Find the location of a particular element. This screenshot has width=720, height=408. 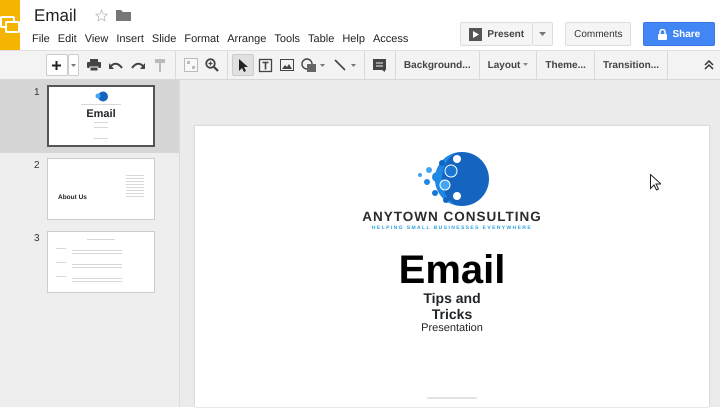

lock-icon is located at coordinates (663, 34).